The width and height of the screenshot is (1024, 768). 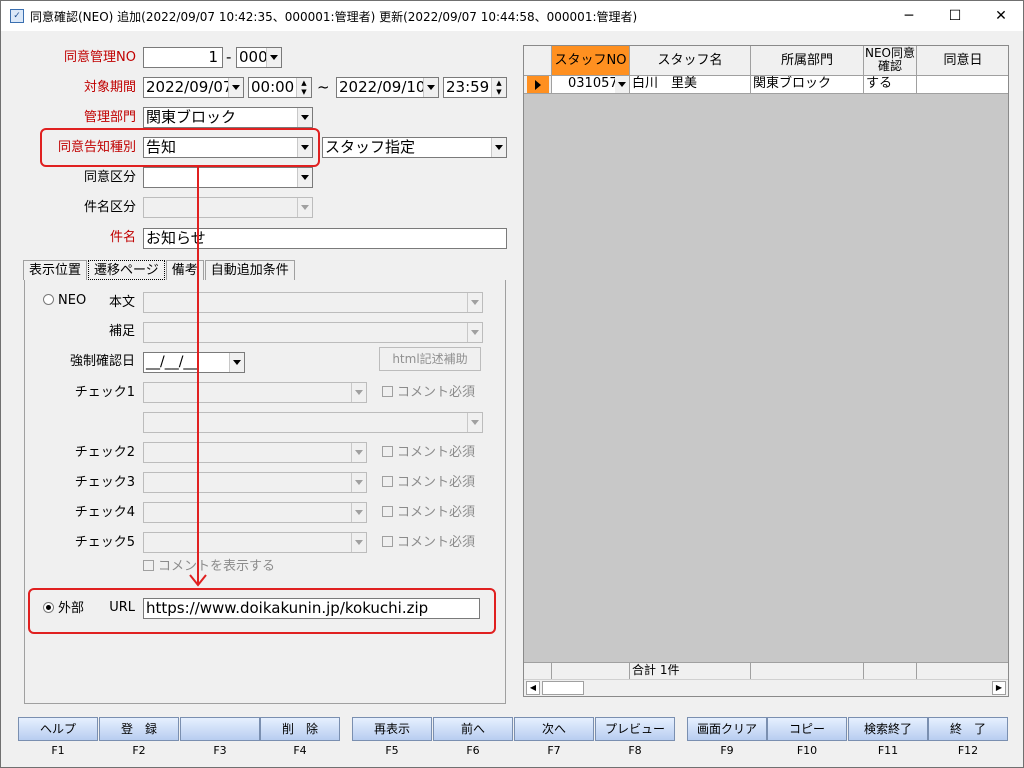 I want to click on minimize-button: ─, so click(x=909, y=16).